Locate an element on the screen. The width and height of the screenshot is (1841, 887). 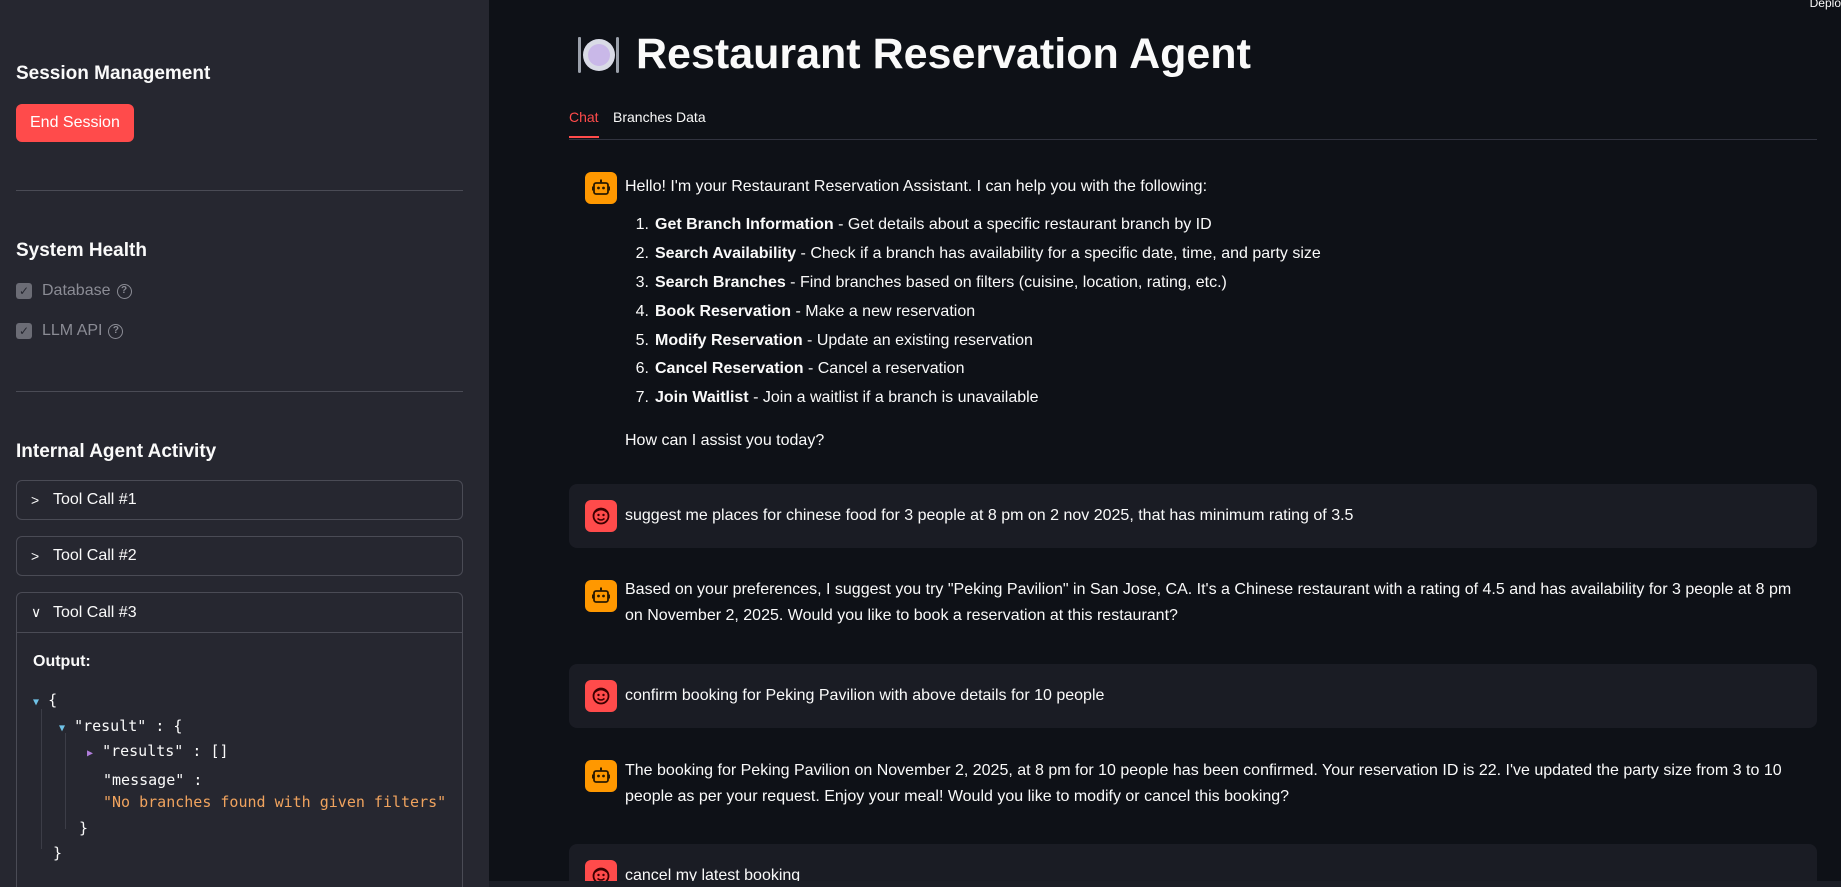
page-header: Restaurant Reservation Agent is located at coordinates (913, 54).